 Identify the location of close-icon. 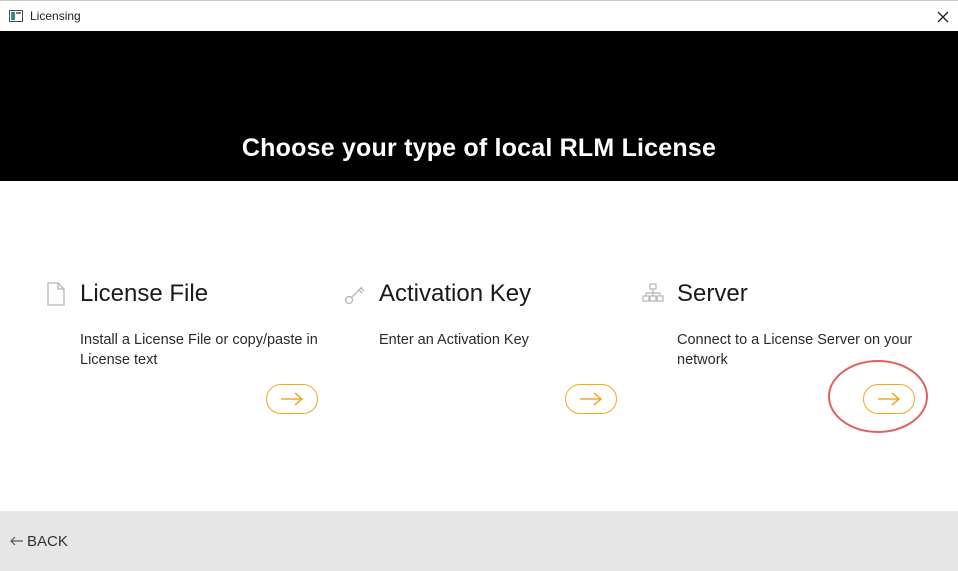
(943, 16).